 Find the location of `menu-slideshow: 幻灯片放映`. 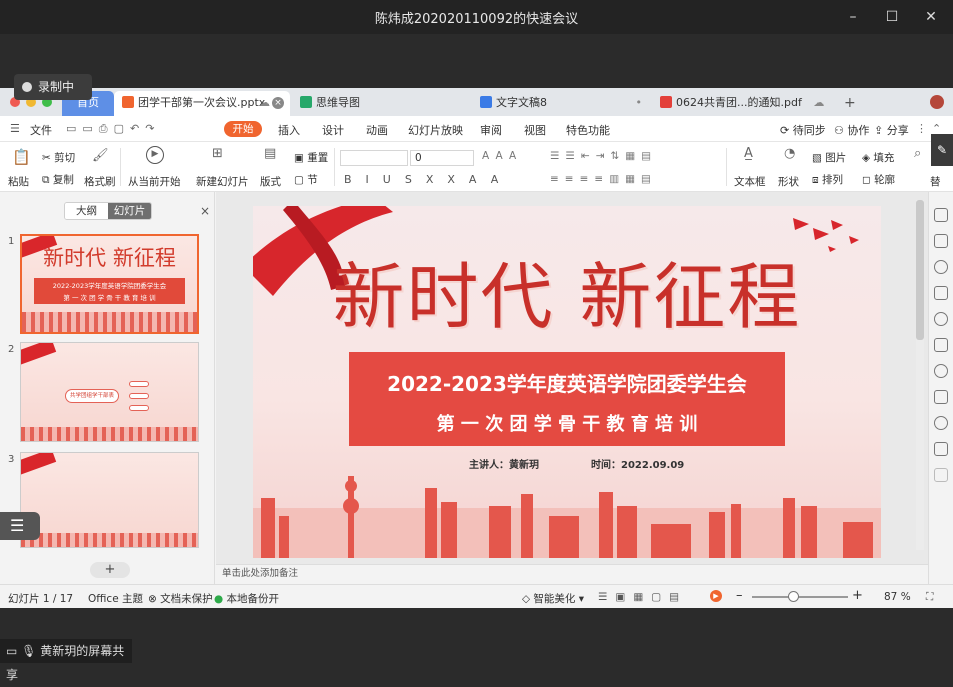

menu-slideshow: 幻灯片放映 is located at coordinates (435, 130).